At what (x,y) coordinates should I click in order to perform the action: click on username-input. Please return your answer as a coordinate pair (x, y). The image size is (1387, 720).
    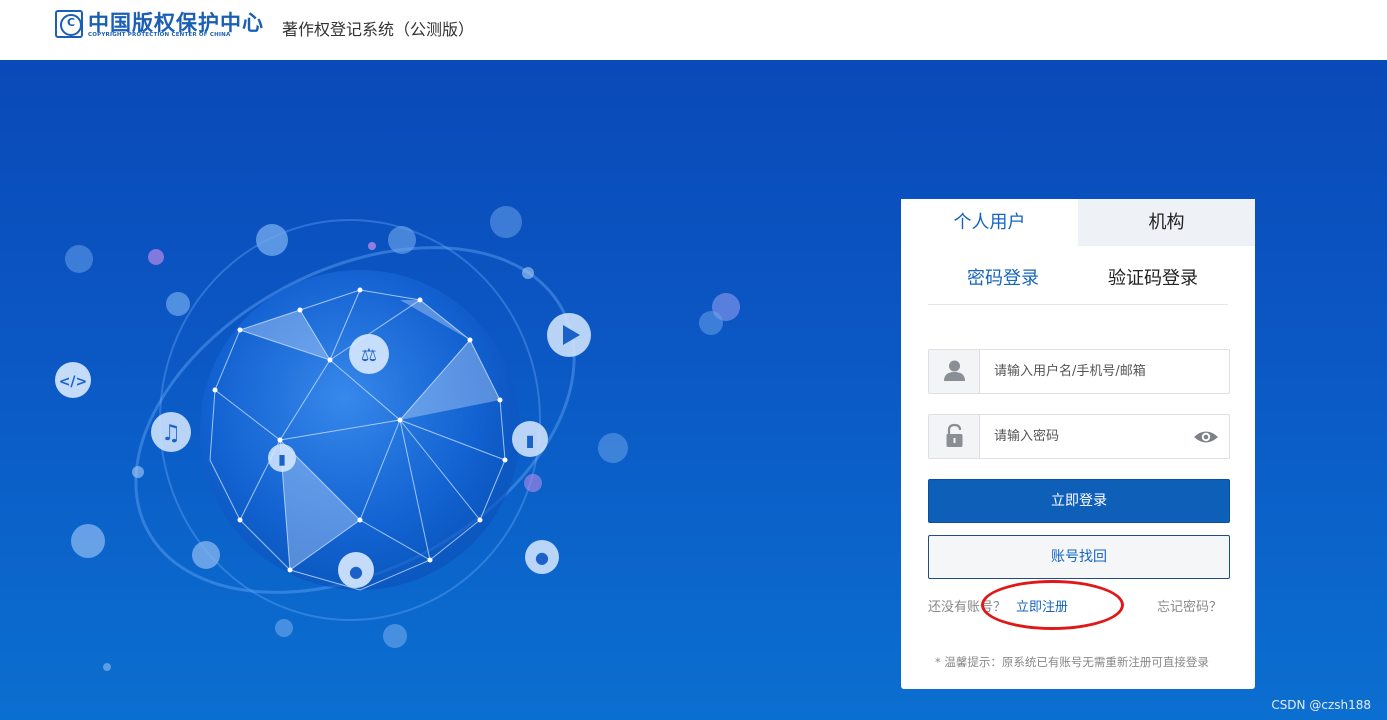
    Looking at the image, I should click on (1081, 371).